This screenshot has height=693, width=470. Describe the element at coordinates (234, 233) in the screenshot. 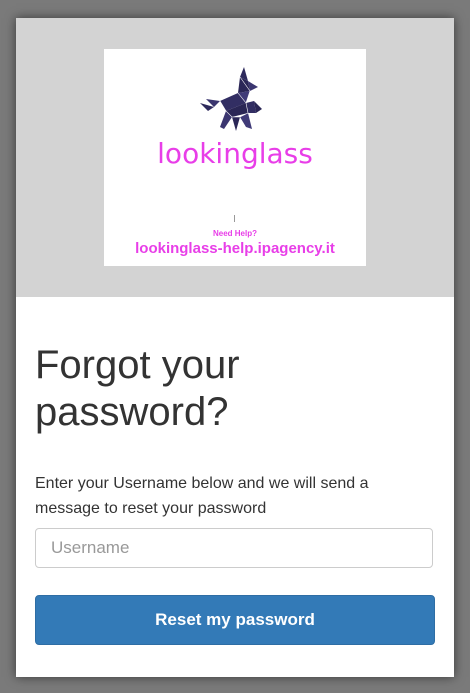

I see `need-help-label: Need Help?` at that location.